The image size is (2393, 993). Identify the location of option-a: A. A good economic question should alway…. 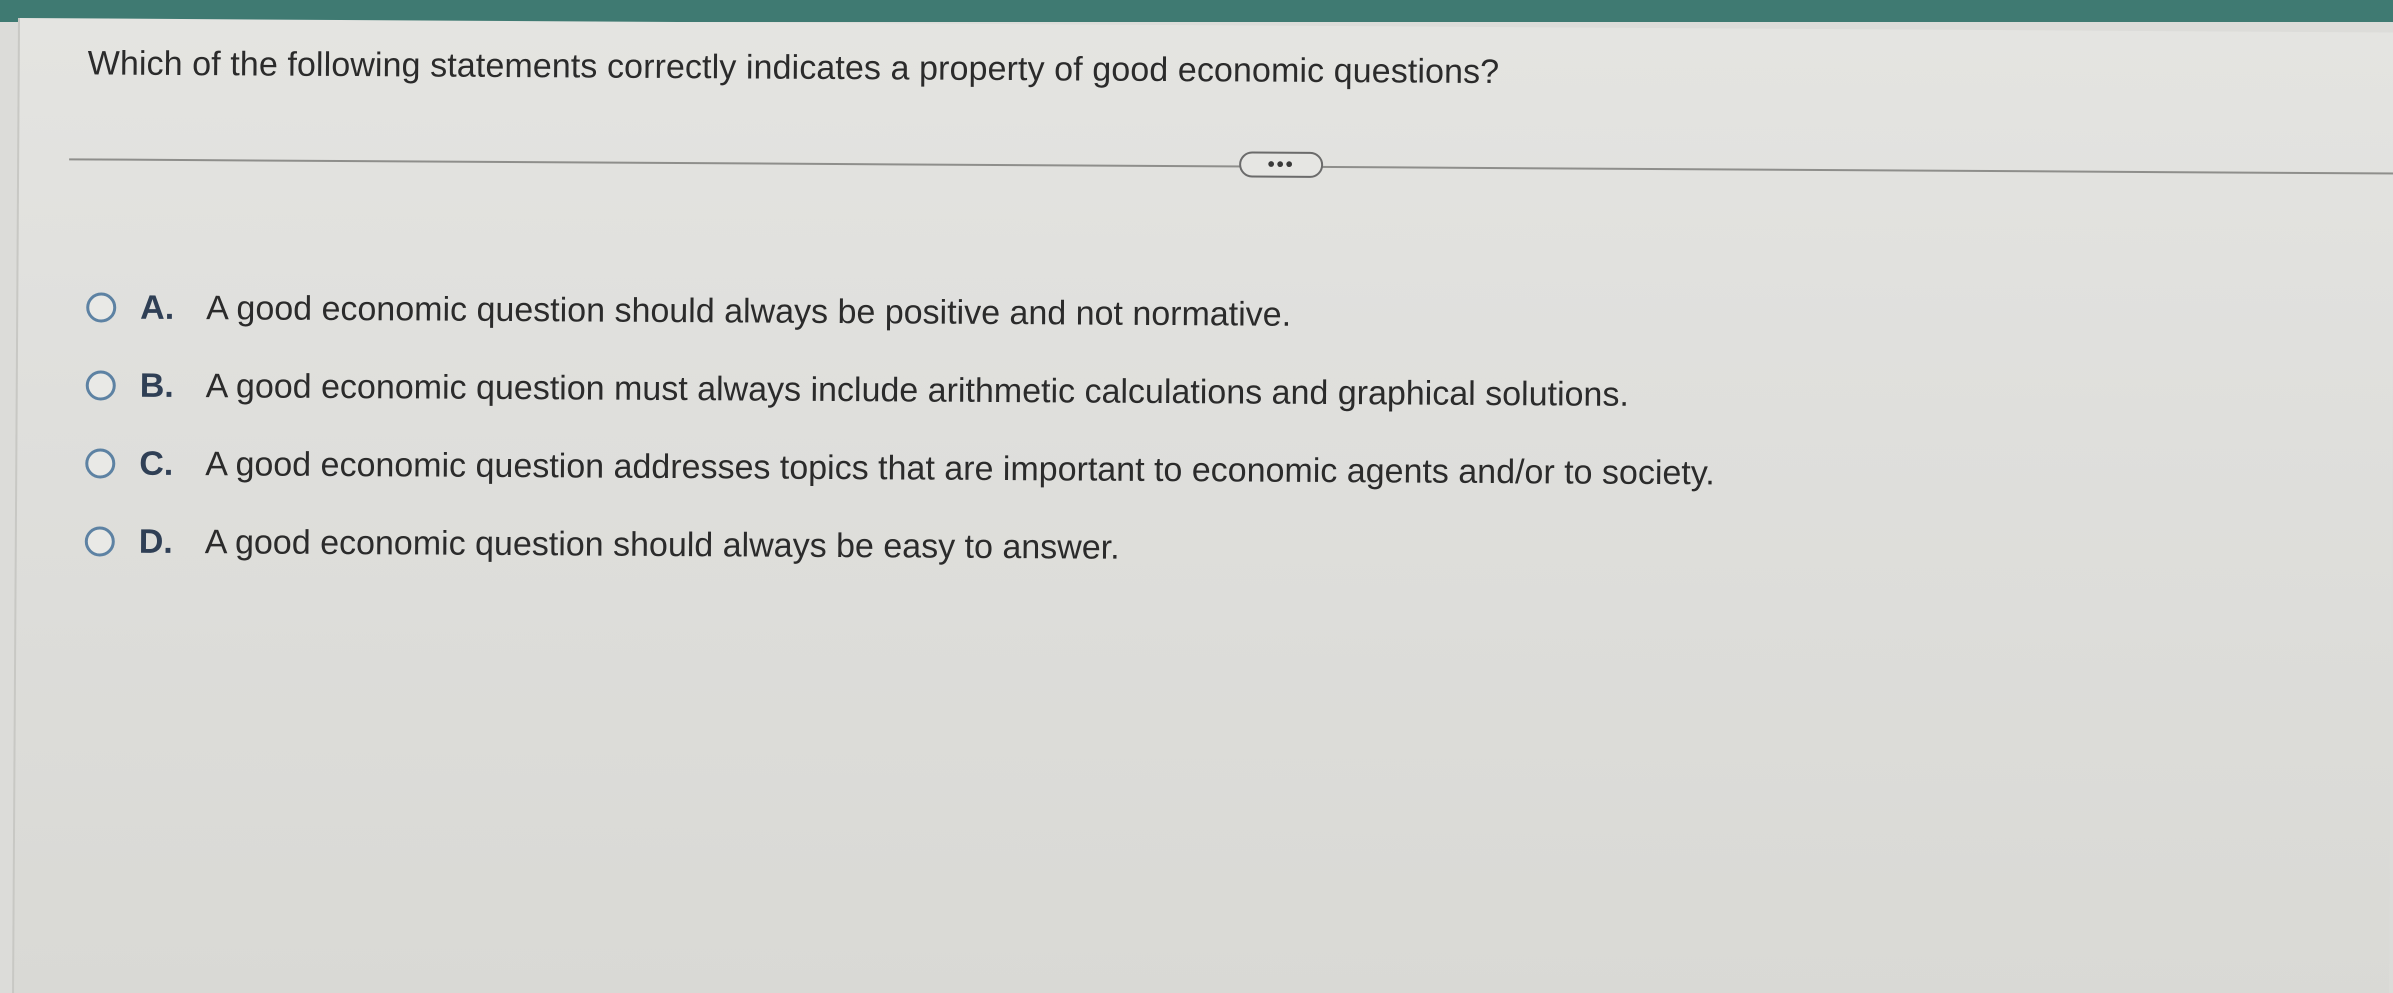
(901, 312).